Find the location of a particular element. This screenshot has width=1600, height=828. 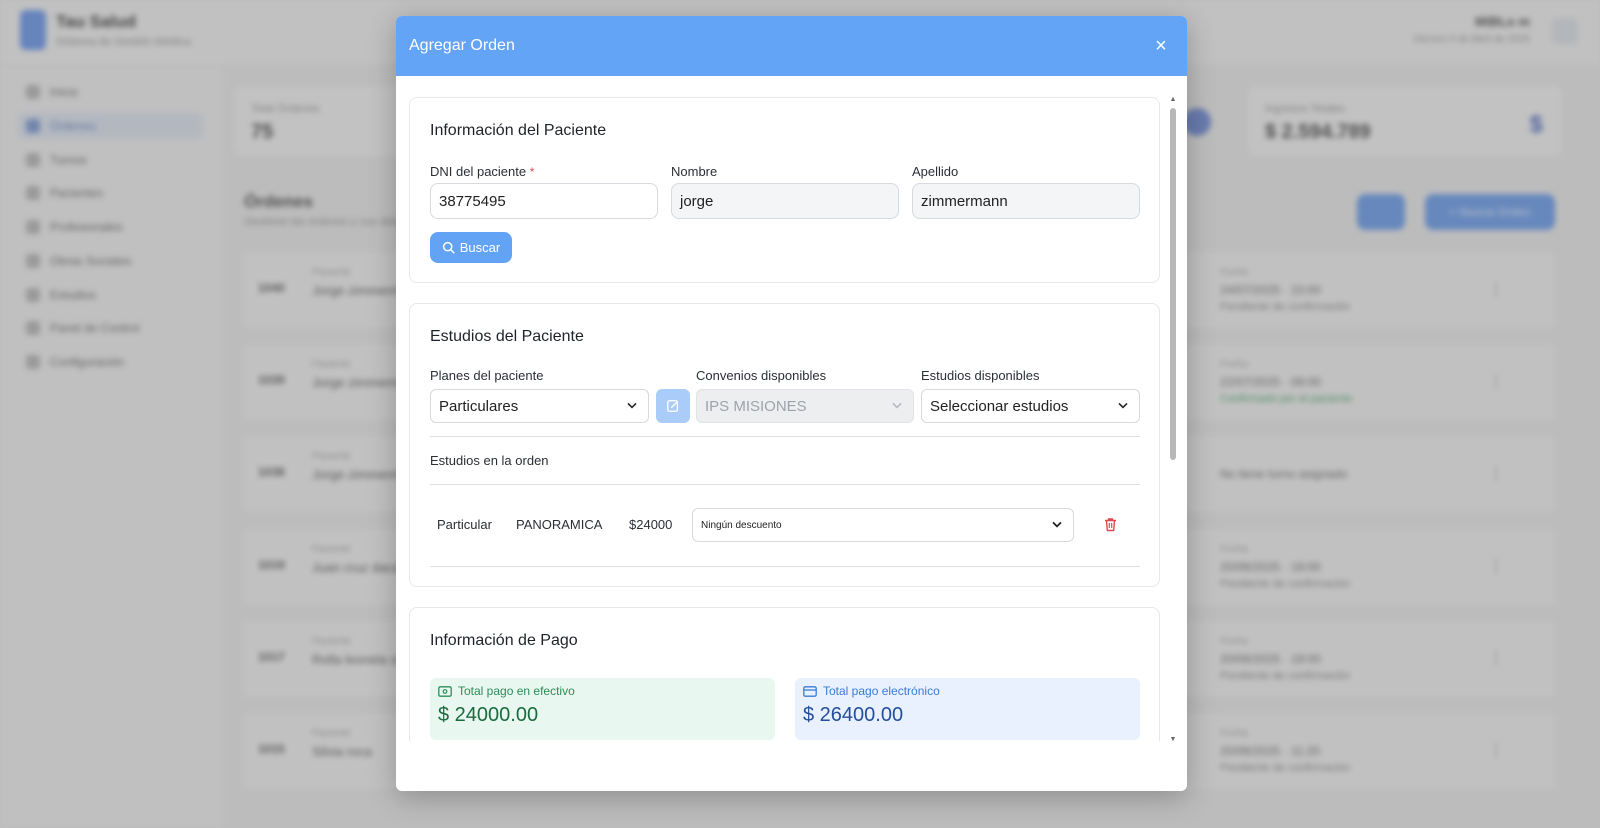

scroll-thumb is located at coordinates (1173, 284).